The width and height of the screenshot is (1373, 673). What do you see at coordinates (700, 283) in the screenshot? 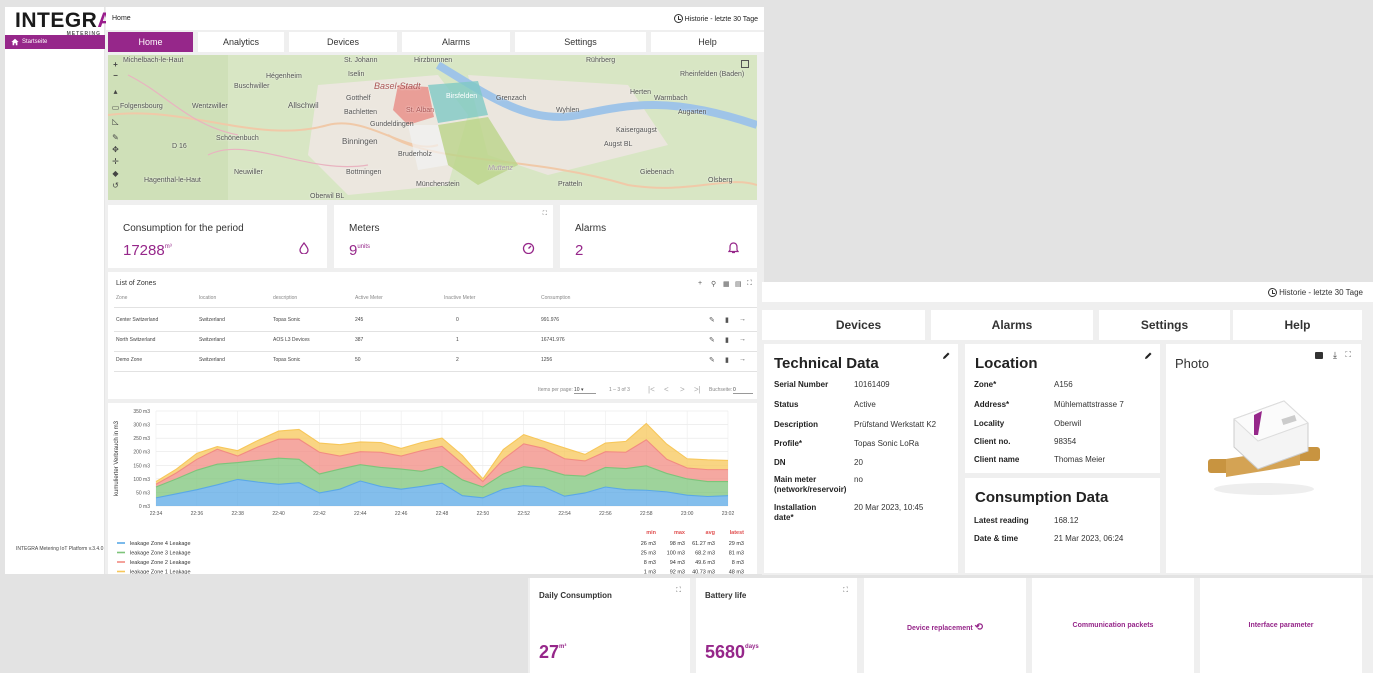
I see `add-icon: +` at bounding box center [700, 283].